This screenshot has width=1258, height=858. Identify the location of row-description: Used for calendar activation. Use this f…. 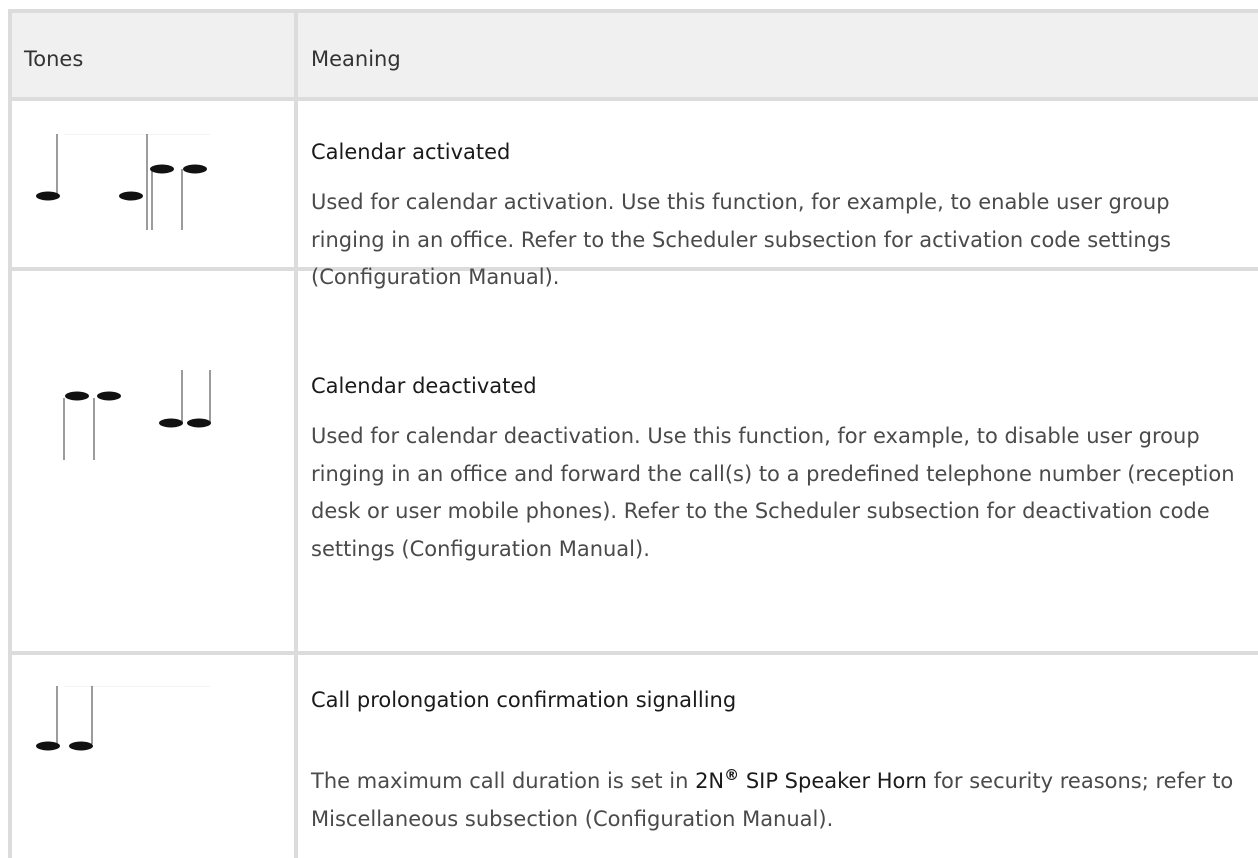
(741, 239).